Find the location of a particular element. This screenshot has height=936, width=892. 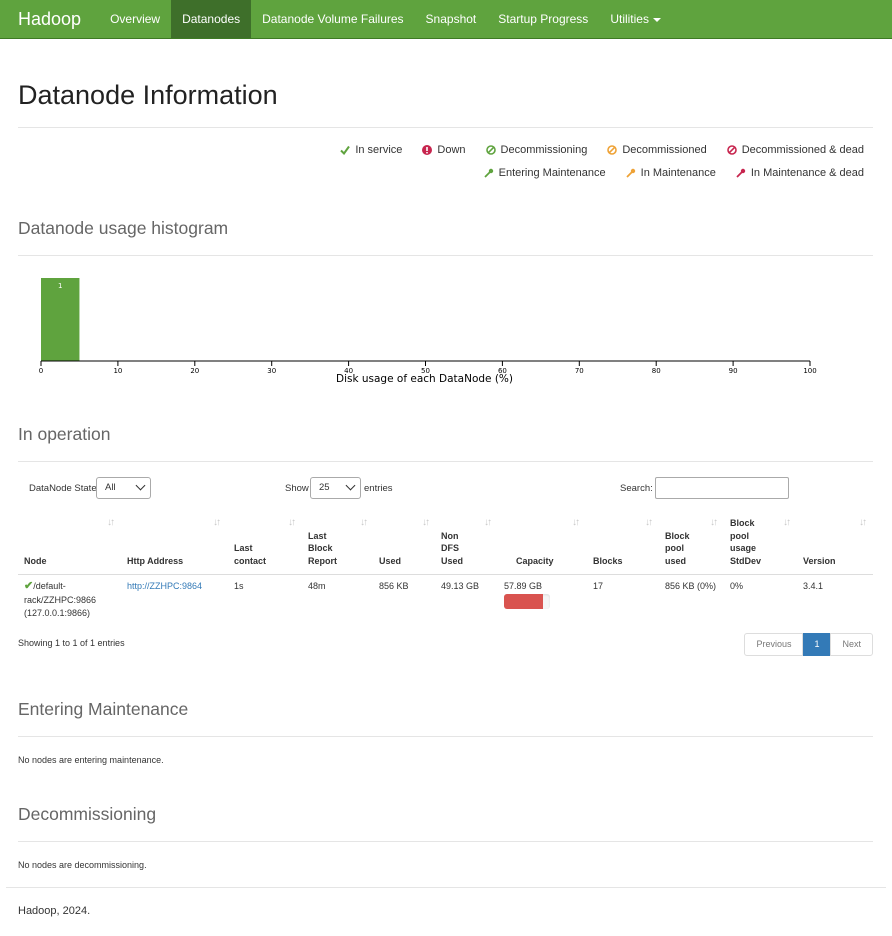

capacity-progress-fill is located at coordinates (524, 601).